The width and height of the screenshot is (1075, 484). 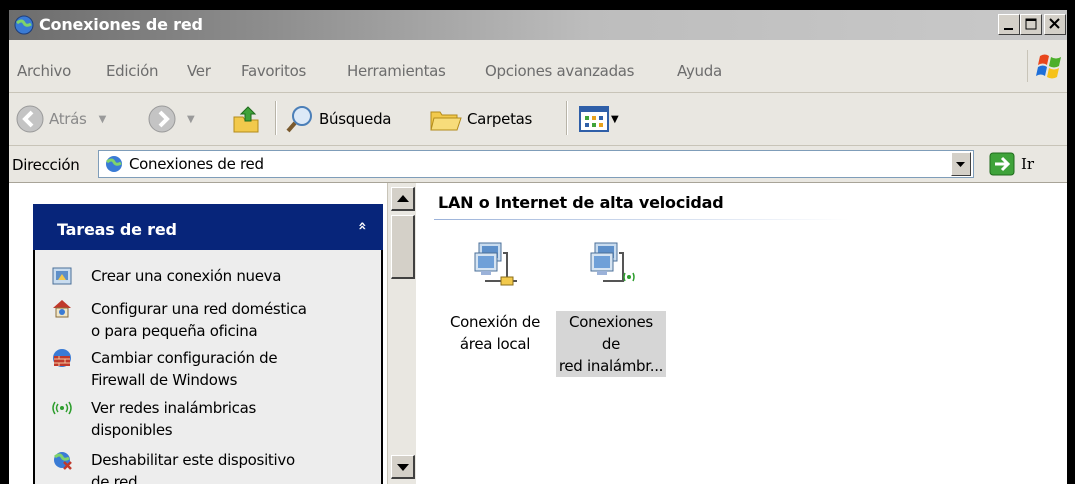 I want to click on disable-device-icon, so click(x=63, y=460).